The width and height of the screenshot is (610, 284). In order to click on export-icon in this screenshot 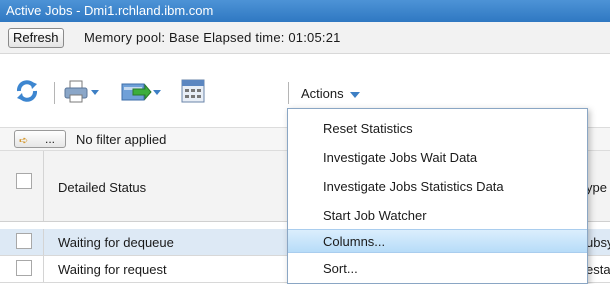, I will do `click(141, 93)`.